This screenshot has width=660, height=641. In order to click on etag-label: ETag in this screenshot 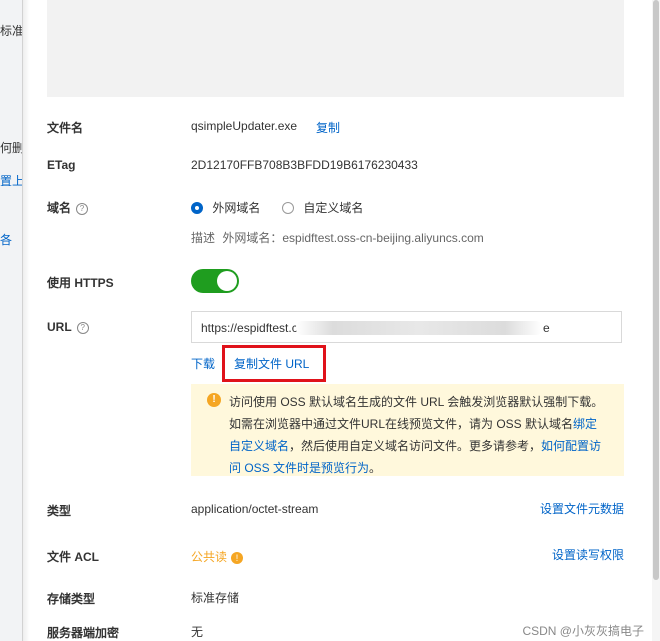, I will do `click(61, 165)`.